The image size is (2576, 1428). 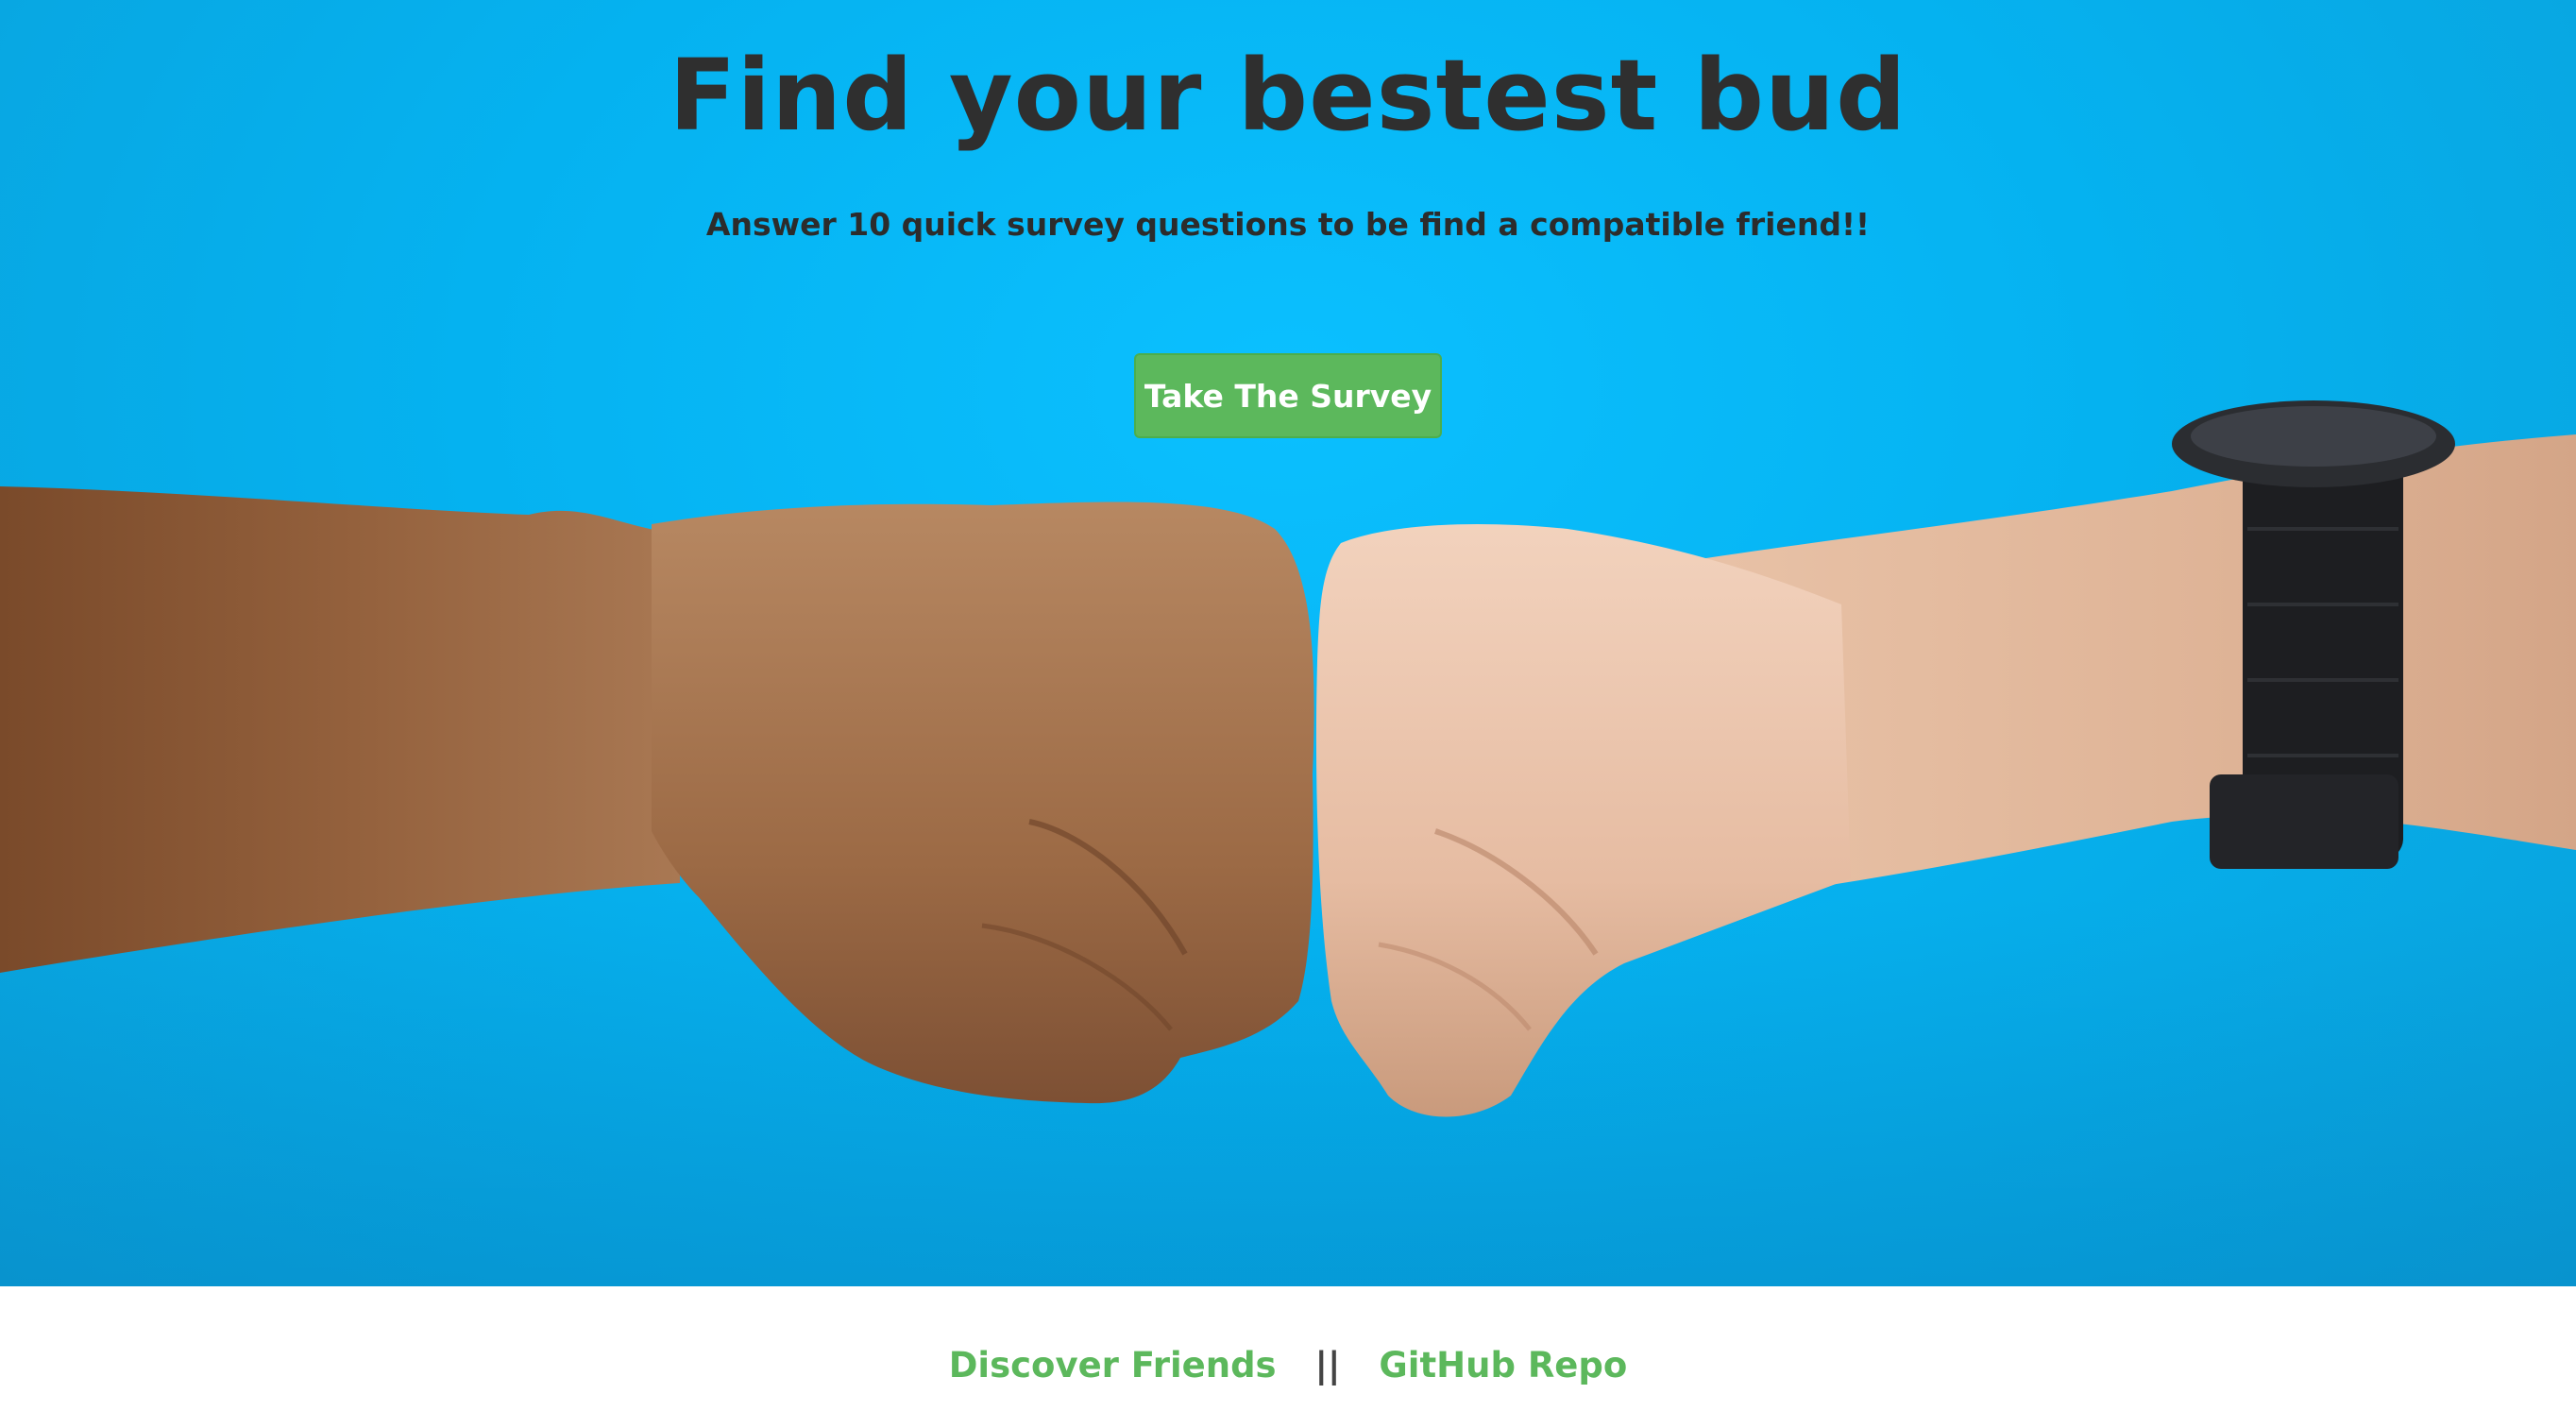 I want to click on left-arm, so click(x=340, y=729).